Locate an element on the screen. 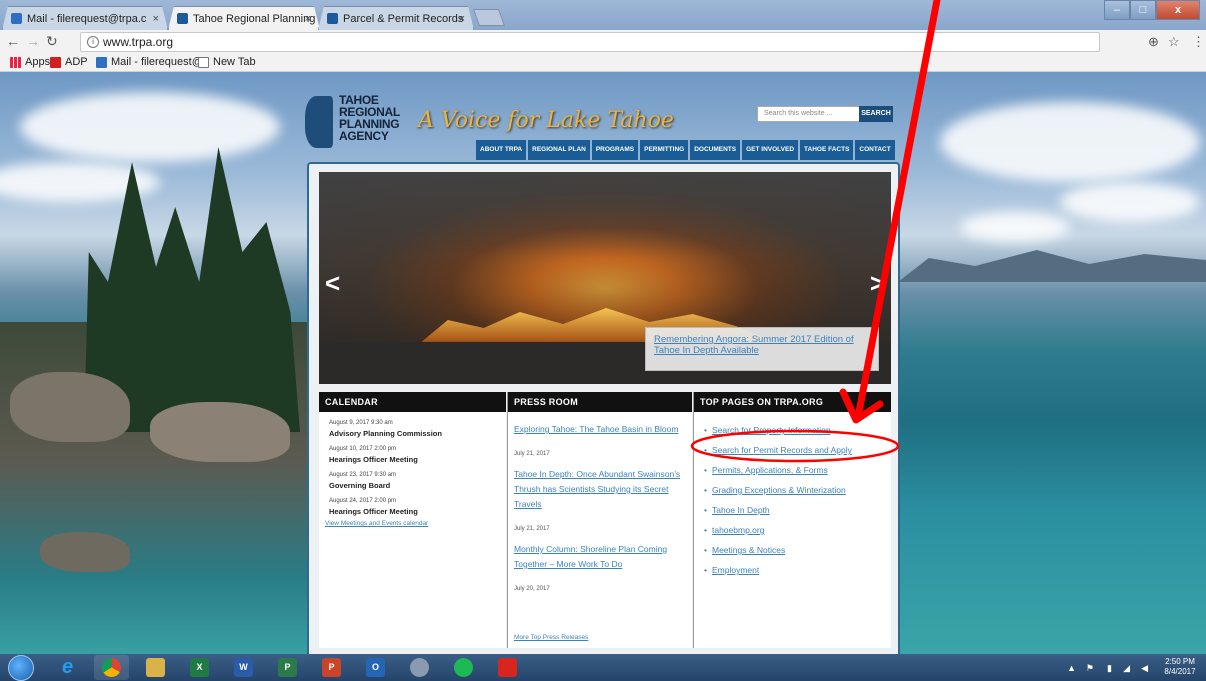 The width and height of the screenshot is (1206, 681). taskbar-project: P is located at coordinates (287, 667).